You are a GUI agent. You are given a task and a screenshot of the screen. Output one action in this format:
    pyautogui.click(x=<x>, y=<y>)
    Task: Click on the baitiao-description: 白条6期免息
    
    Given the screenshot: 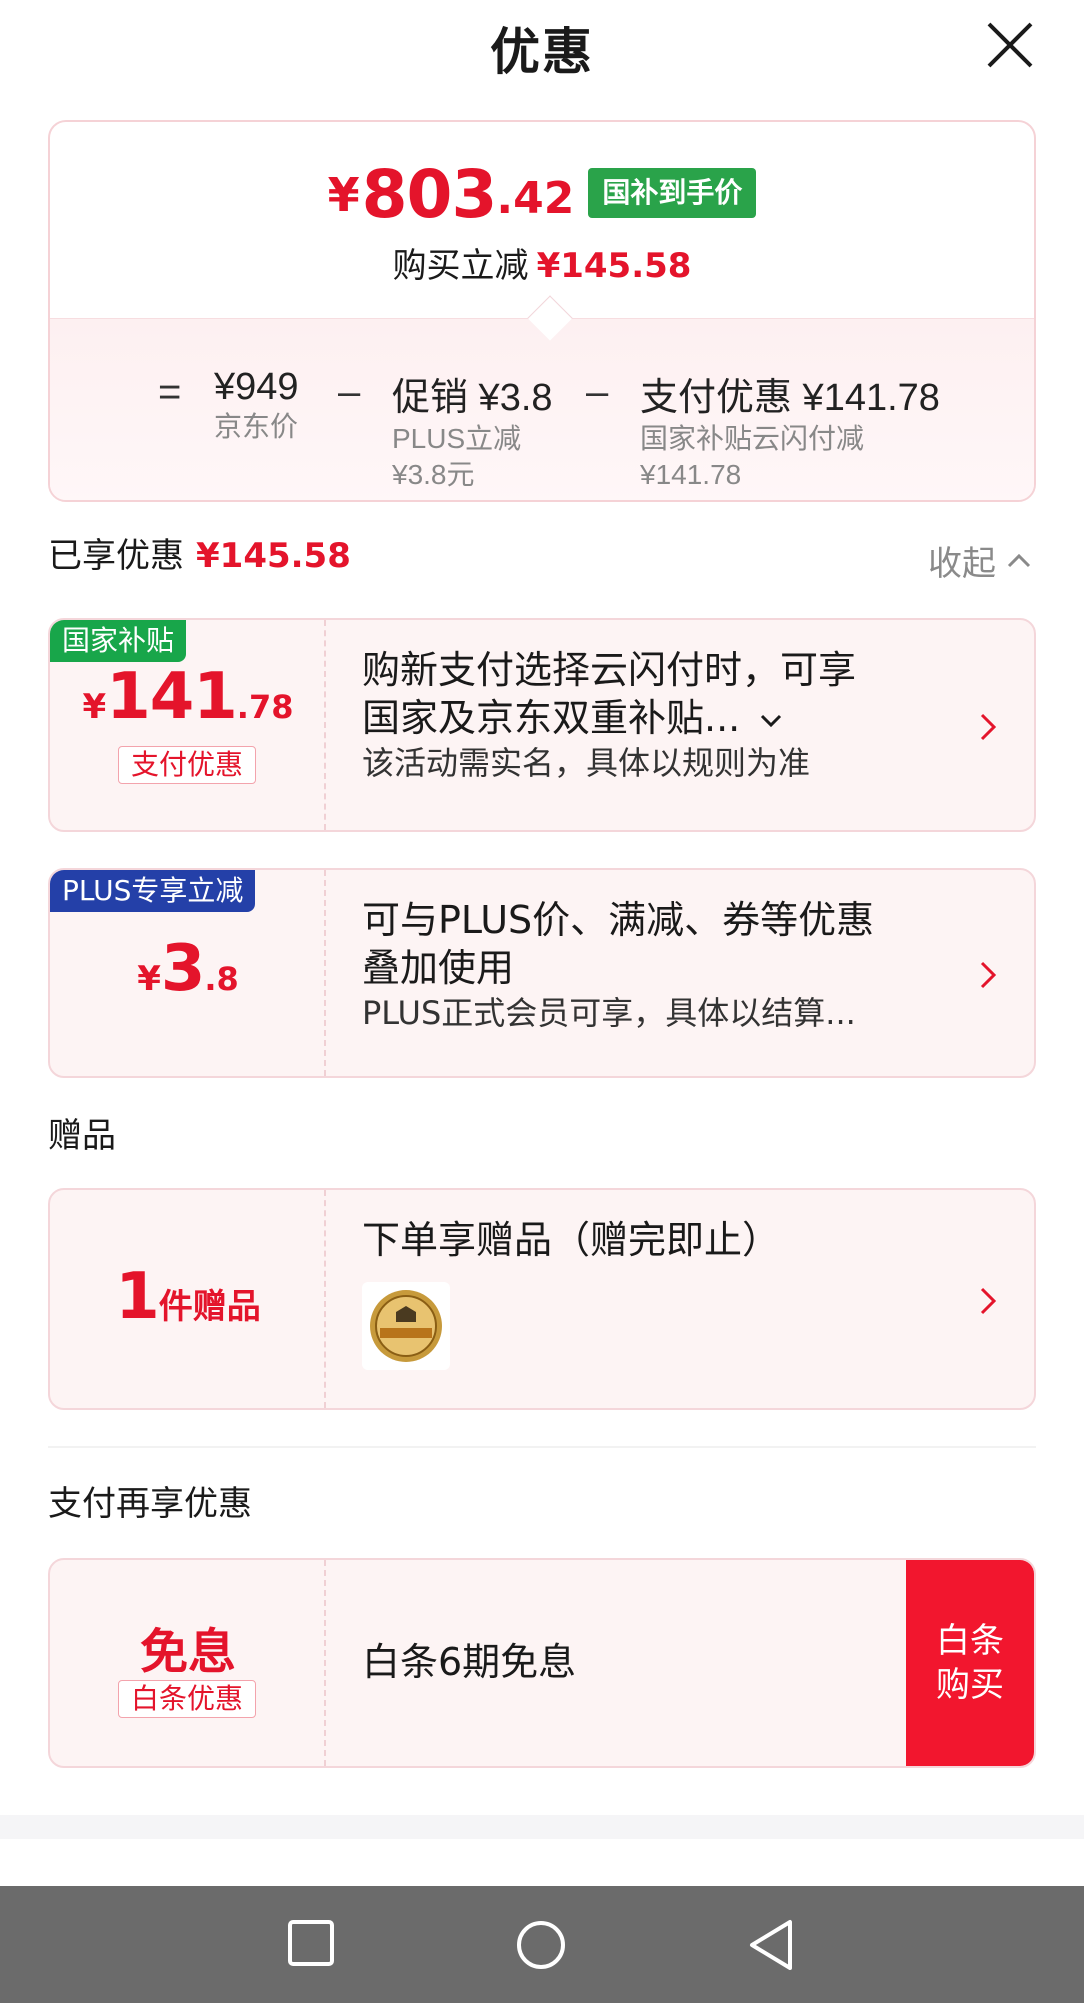 What is the action you would take?
    pyautogui.click(x=672, y=1663)
    